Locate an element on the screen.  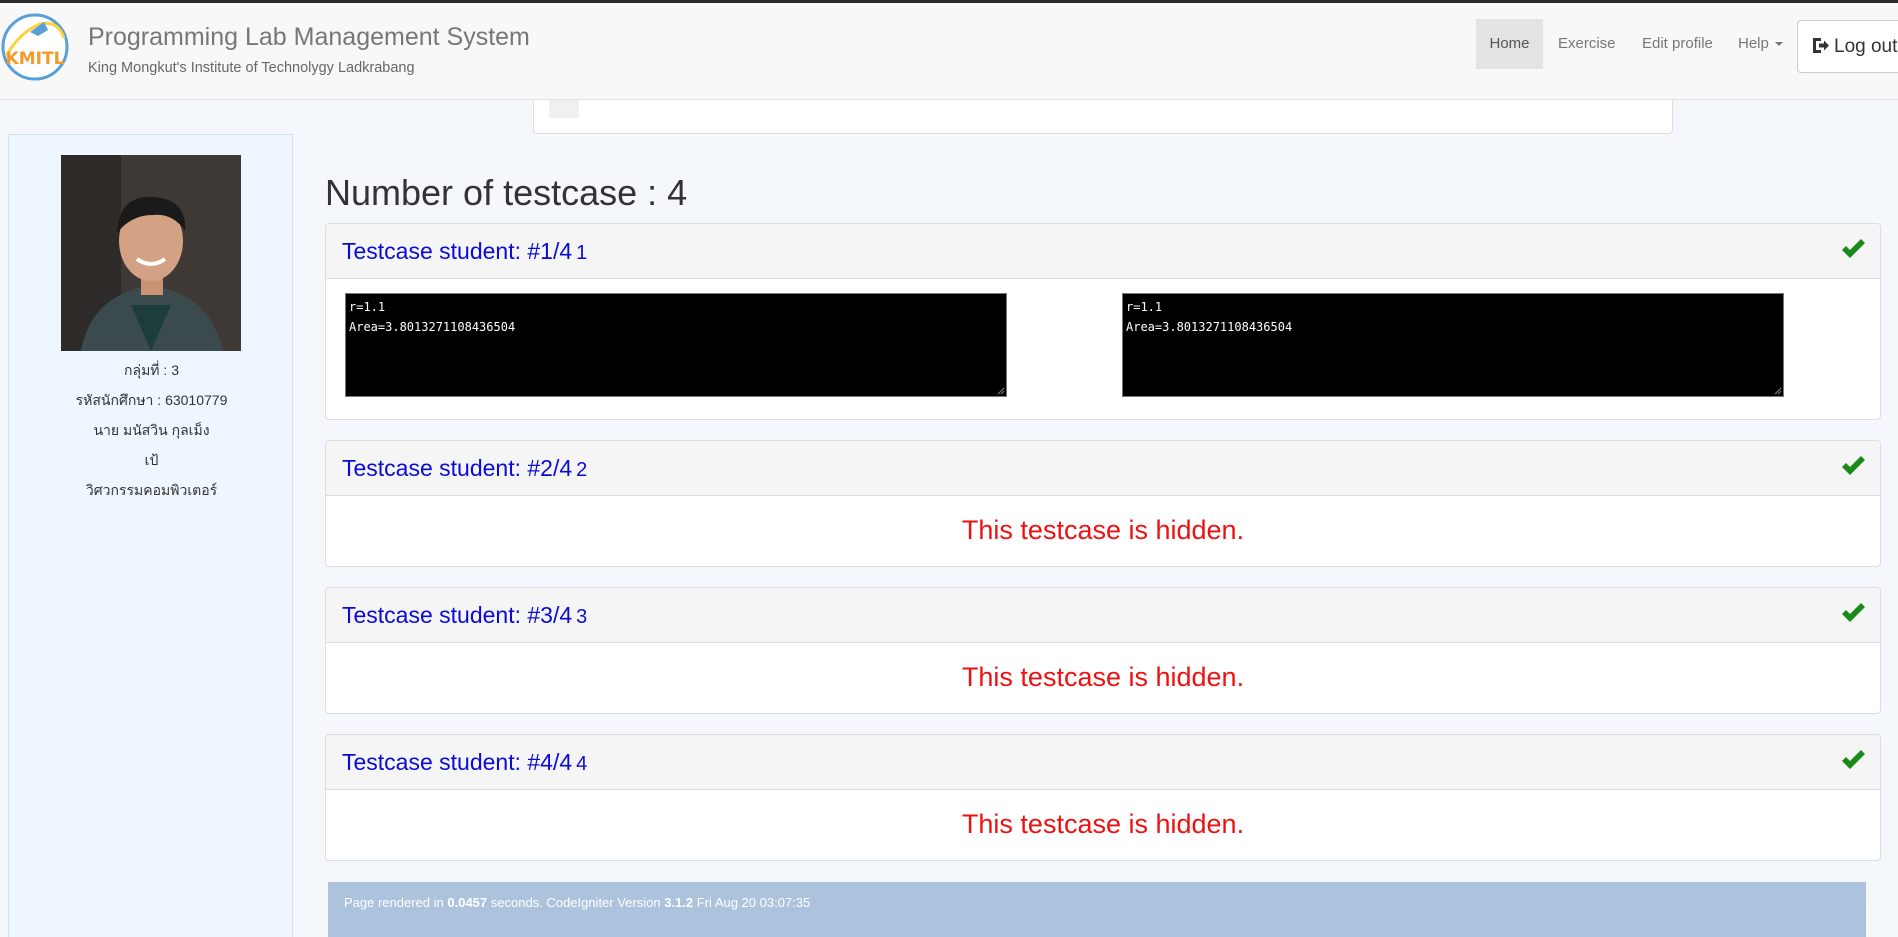
logout-icon is located at coordinates (1821, 45).